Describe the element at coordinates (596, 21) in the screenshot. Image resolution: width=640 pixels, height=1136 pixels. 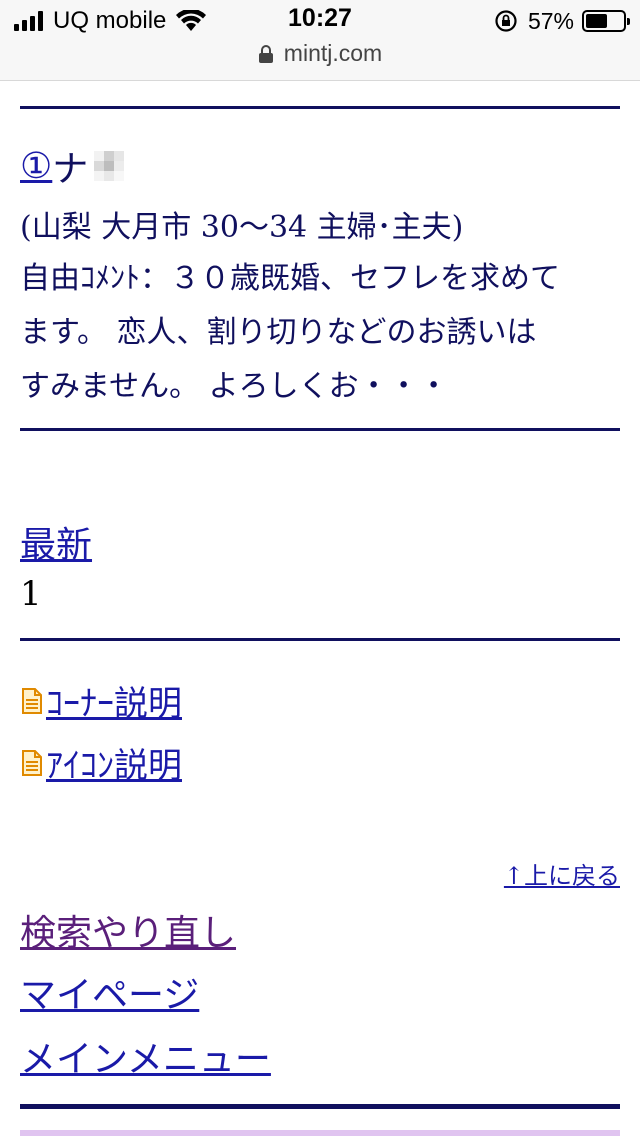
I see `battery-fill` at that location.